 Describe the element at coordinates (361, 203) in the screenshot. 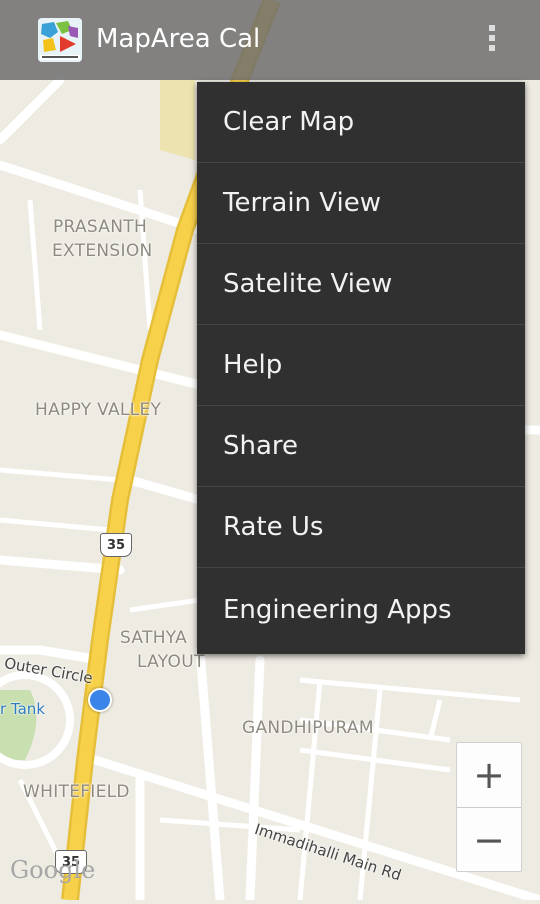

I see `menu-item-terrain-view: Terrain View` at that location.